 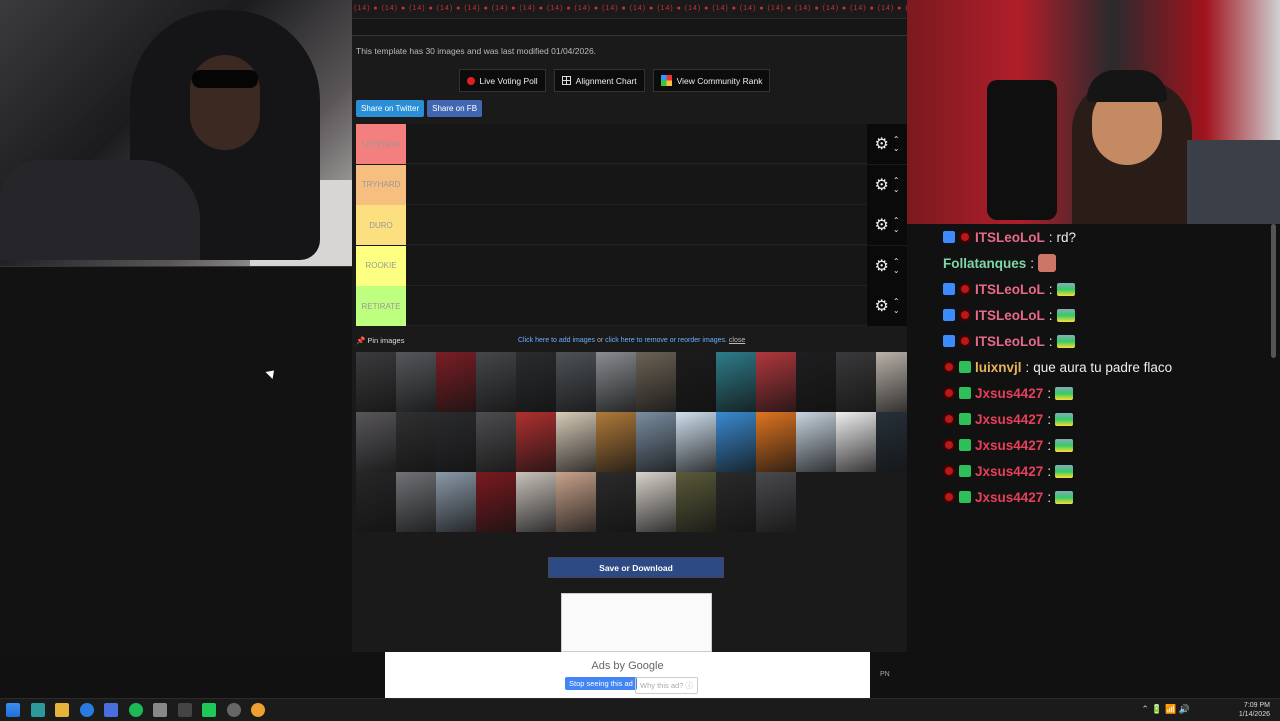 What do you see at coordinates (13, 710) in the screenshot?
I see `start-icon` at bounding box center [13, 710].